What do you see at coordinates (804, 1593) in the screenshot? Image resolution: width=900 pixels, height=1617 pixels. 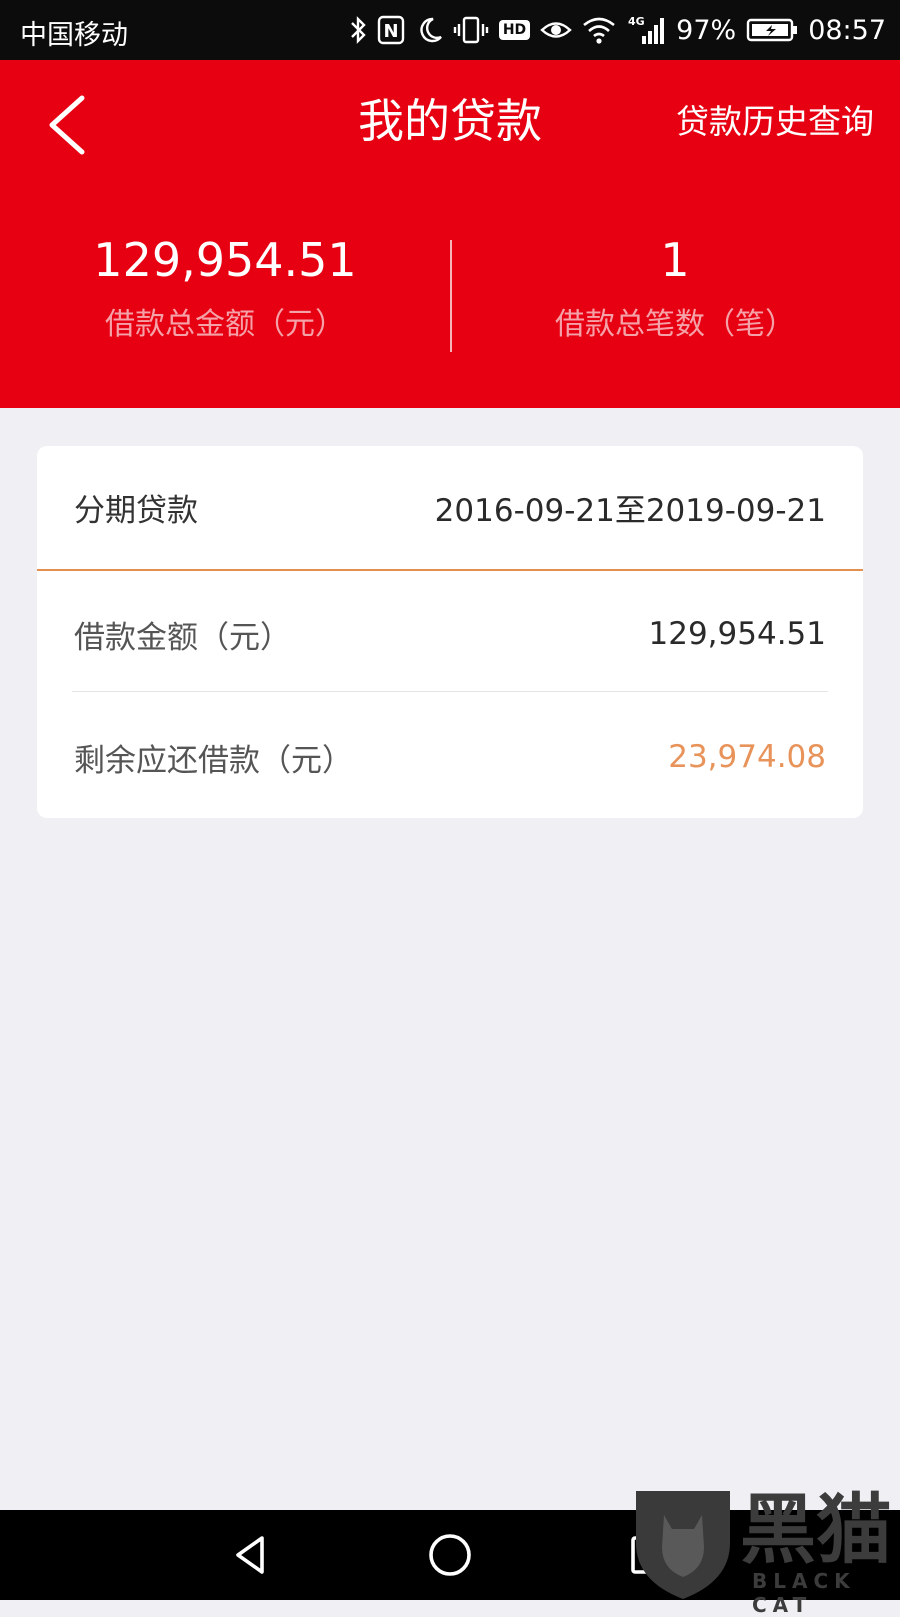 I see `watermark-subtext: BLACK CAT` at bounding box center [804, 1593].